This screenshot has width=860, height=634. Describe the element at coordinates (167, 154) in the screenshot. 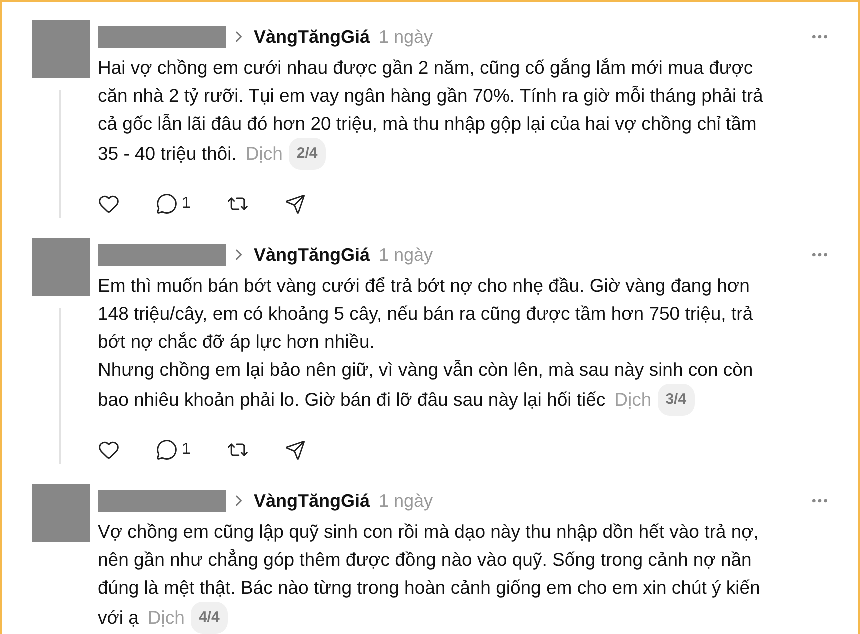

I see `post-text: 35 - 40 triệu thôi.` at that location.